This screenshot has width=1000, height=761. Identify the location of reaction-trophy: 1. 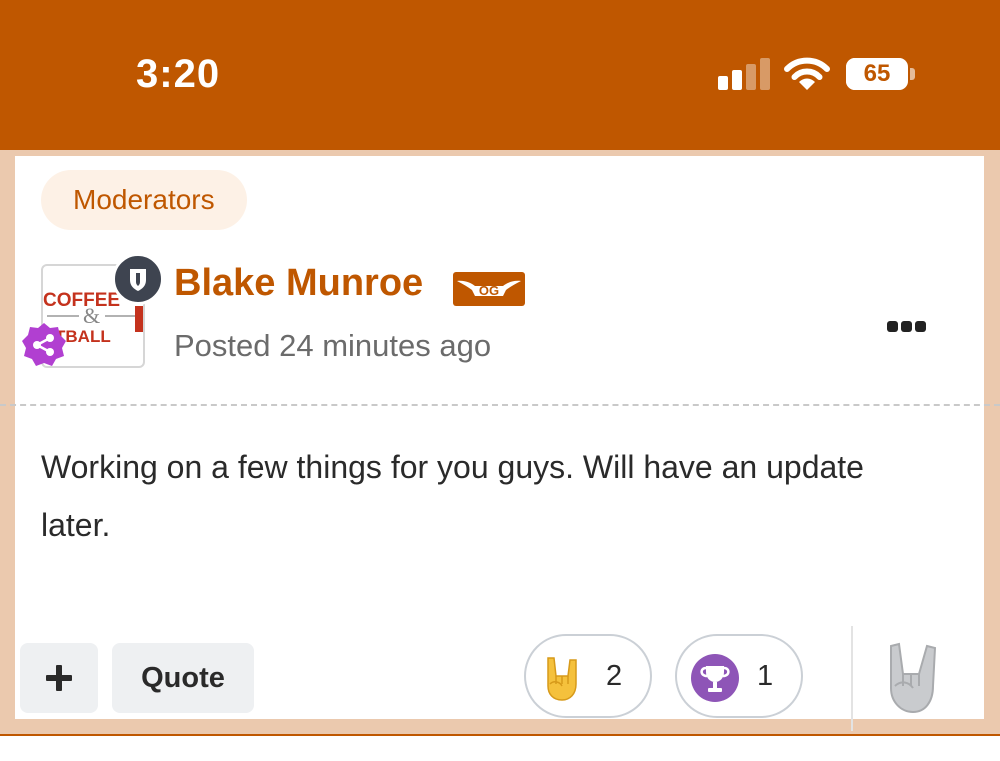
(739, 676).